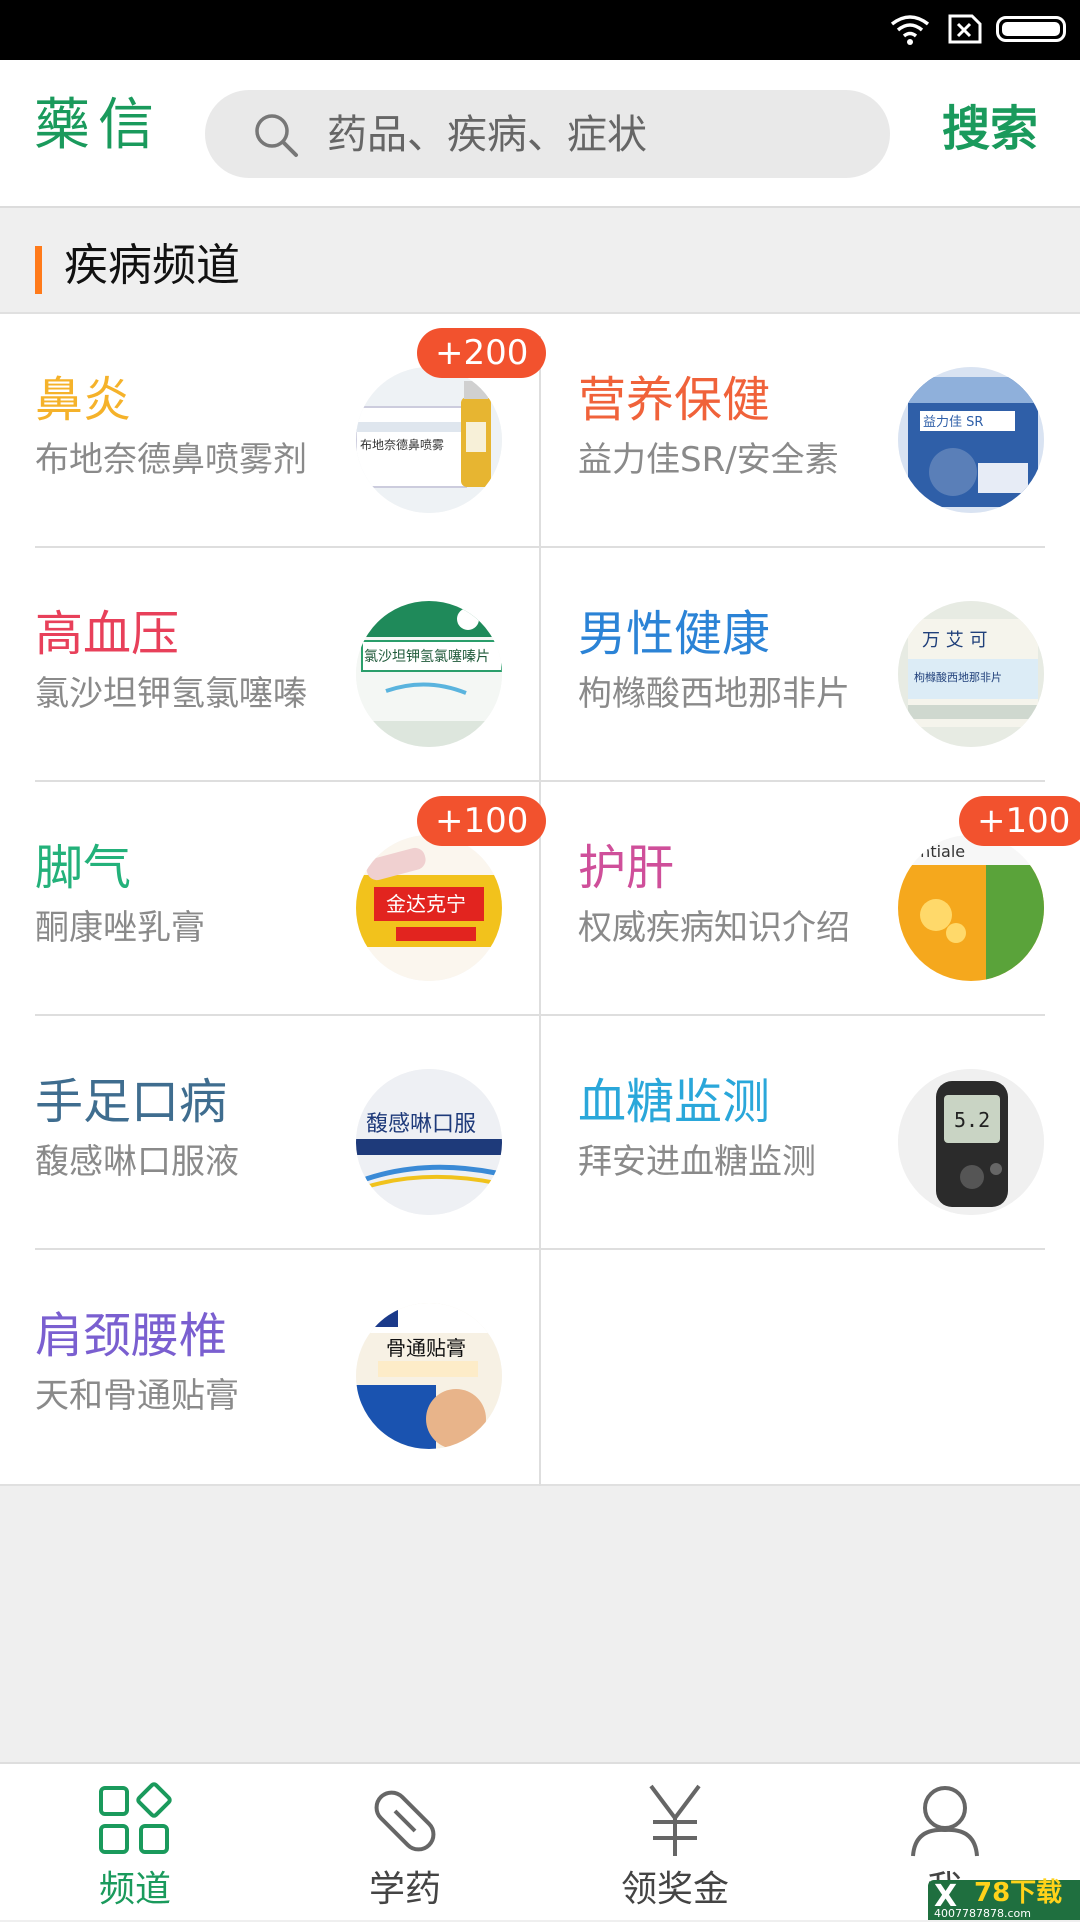 Image resolution: width=1080 pixels, height=1922 pixels. What do you see at coordinates (131, 1102) in the screenshot?
I see `channel-name: 手足口病` at bounding box center [131, 1102].